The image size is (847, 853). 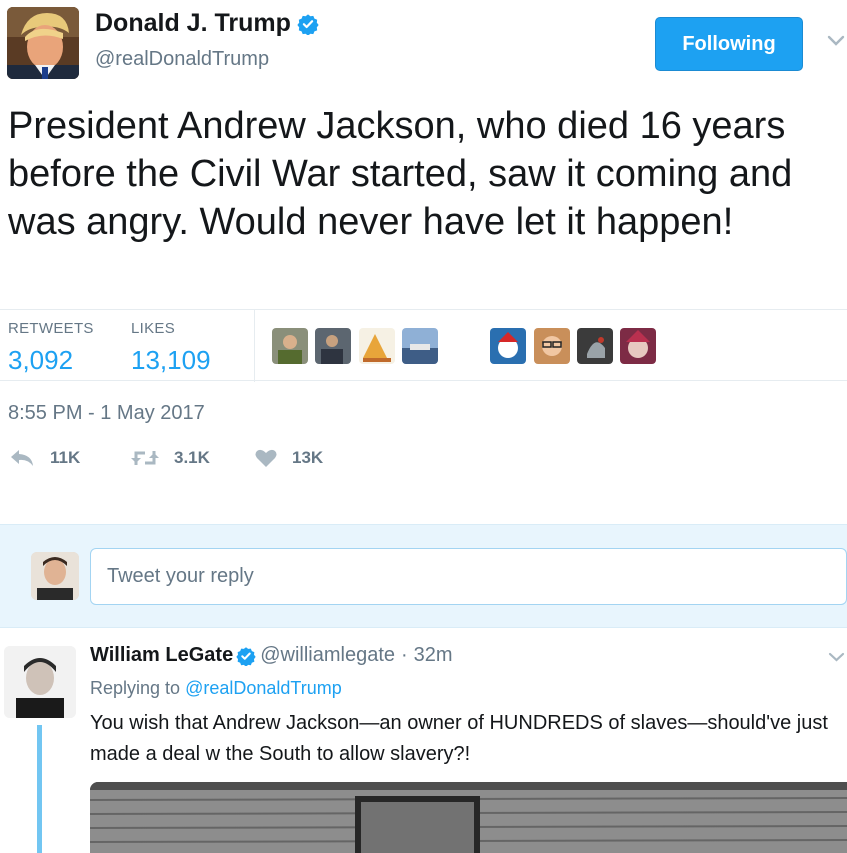 I want to click on reply-media-image, so click(x=468, y=817).